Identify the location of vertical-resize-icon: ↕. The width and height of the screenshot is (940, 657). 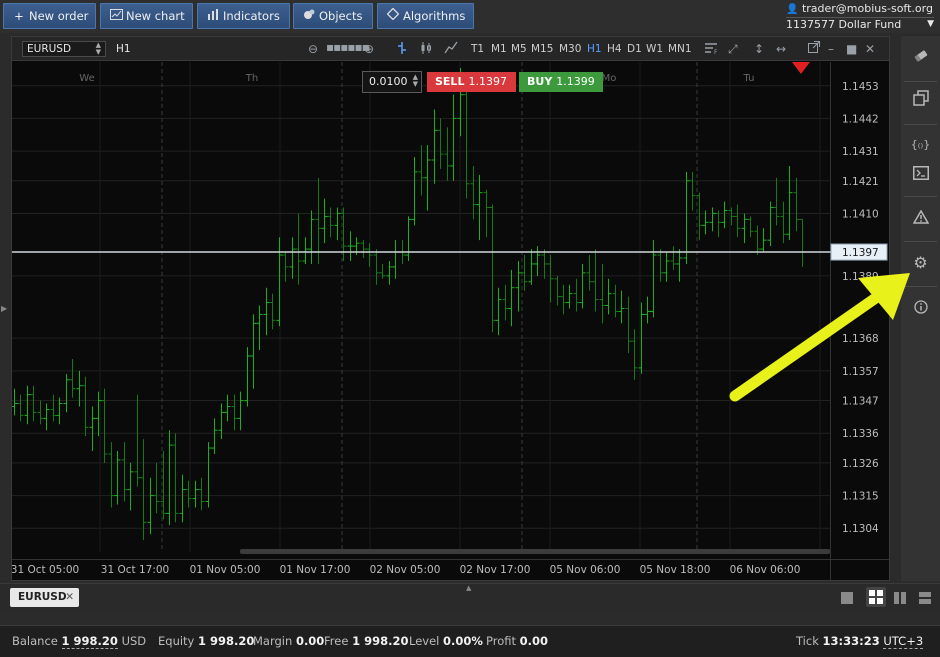
(759, 49).